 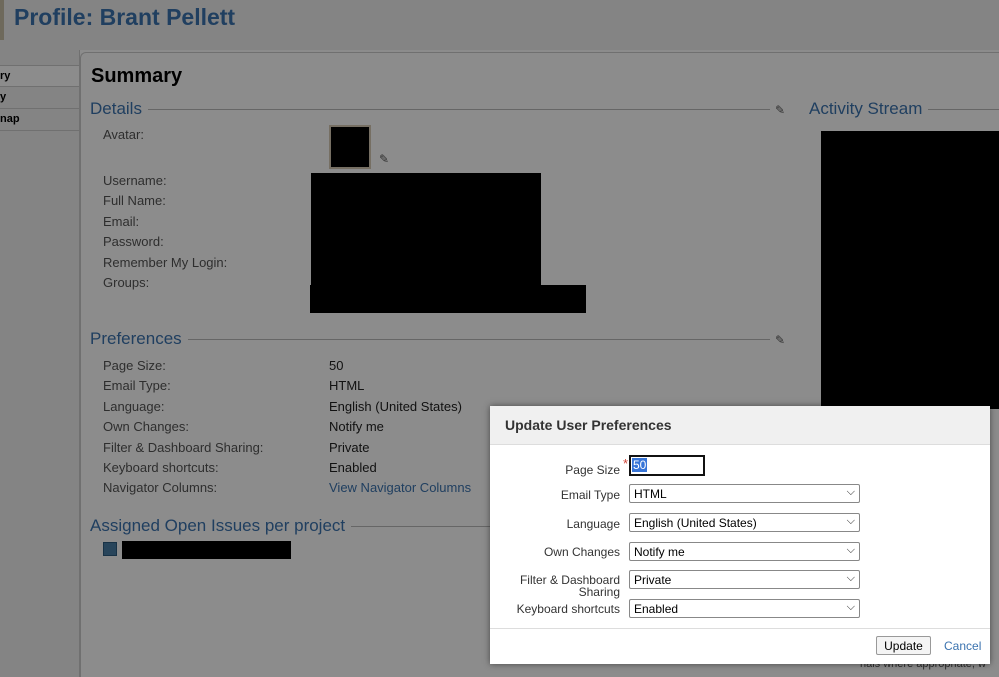 I want to click on page-size-label: Page Size, so click(x=592, y=470).